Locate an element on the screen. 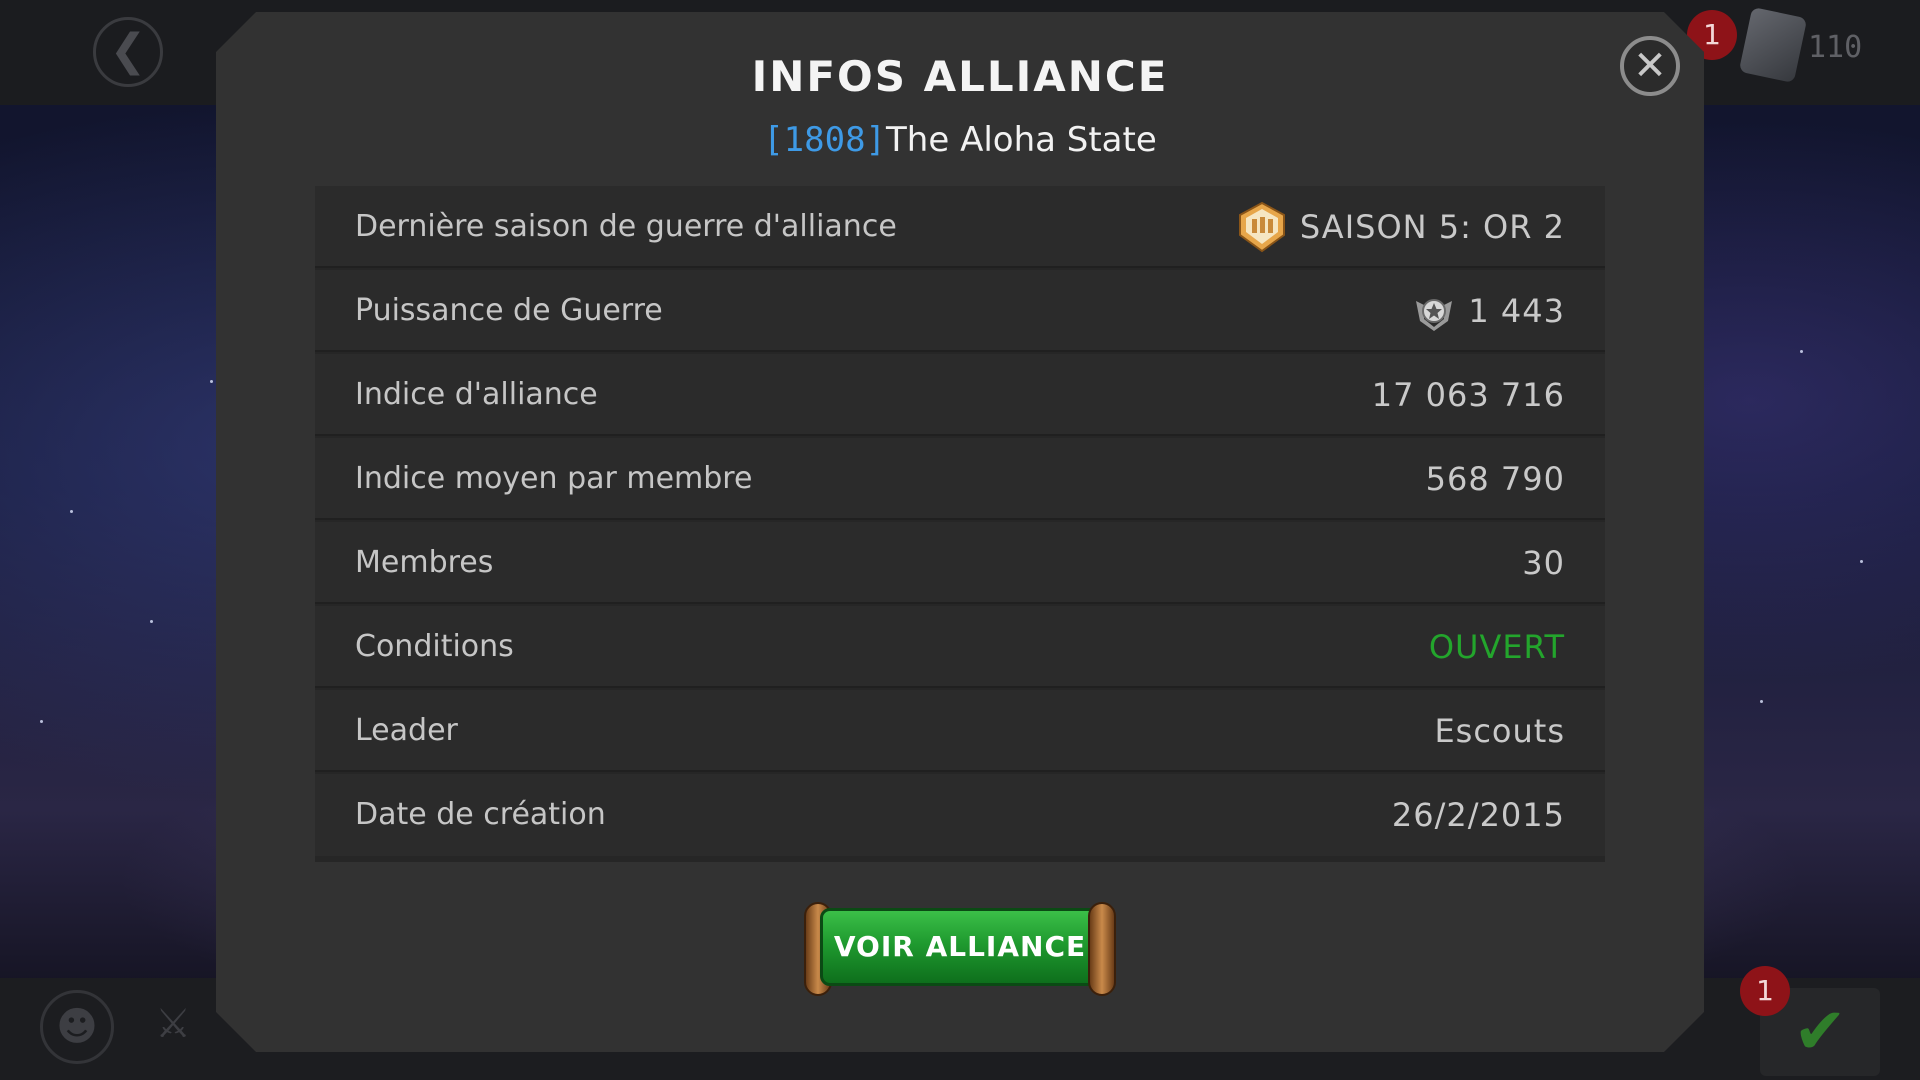 The width and height of the screenshot is (1920, 1080). row-label: Indice d'alliance is located at coordinates (476, 394).